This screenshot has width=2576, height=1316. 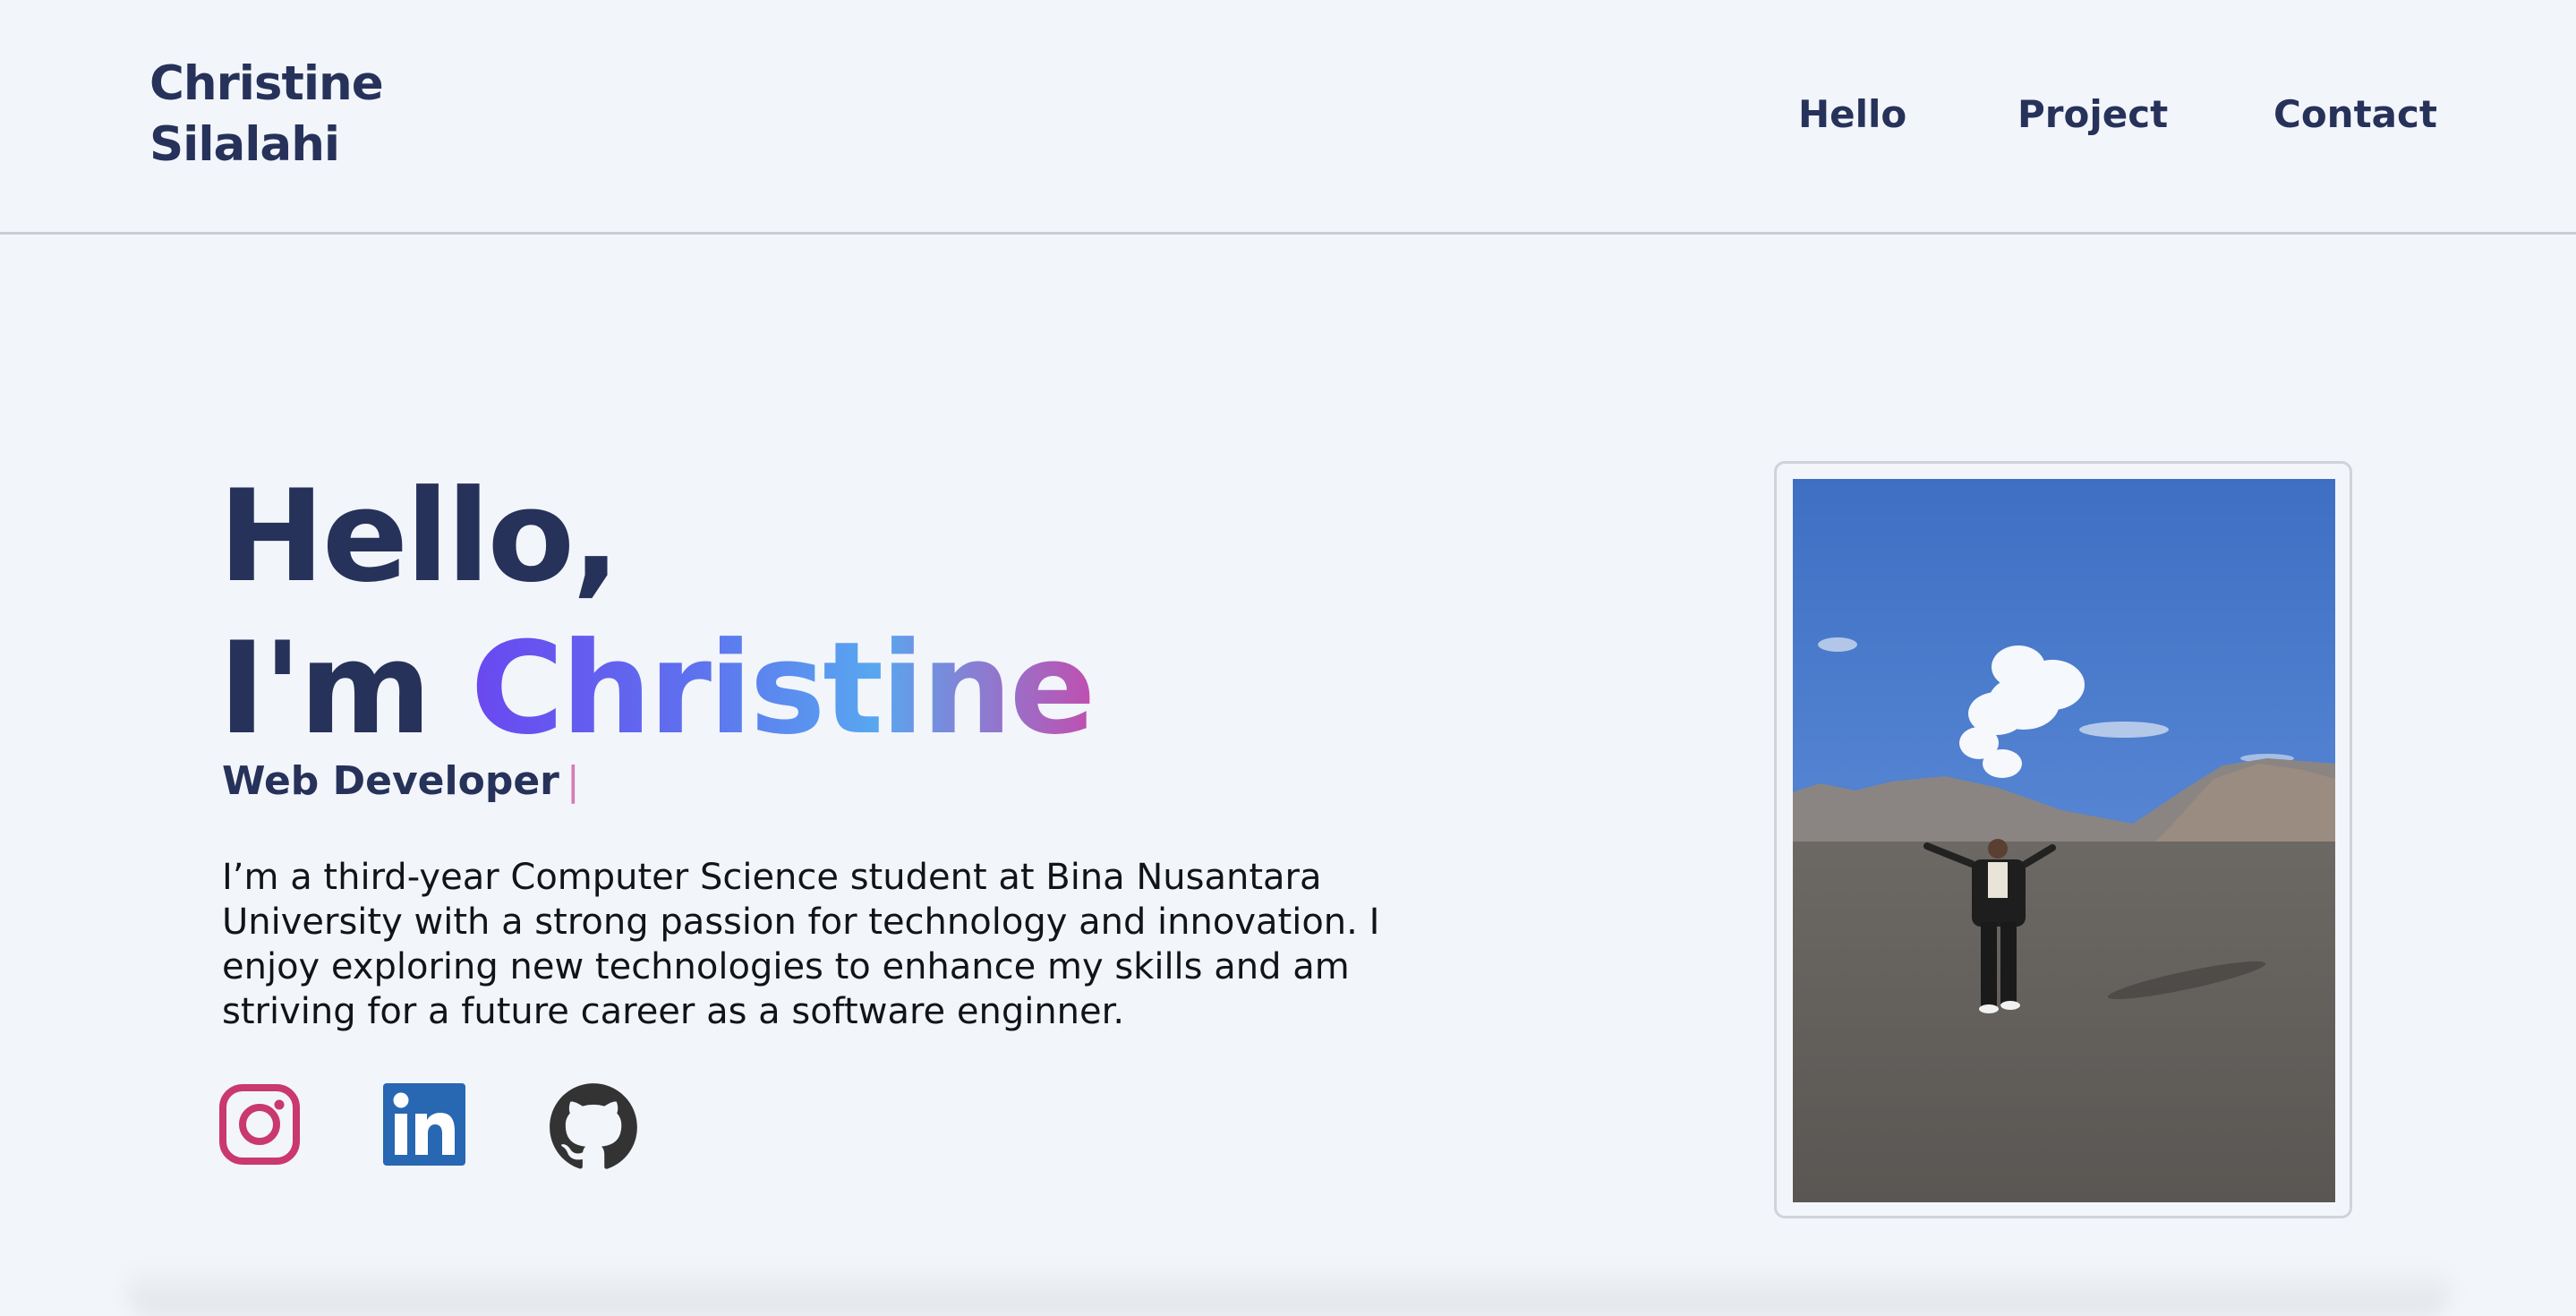 I want to click on typing-cursor: |, so click(x=573, y=781).